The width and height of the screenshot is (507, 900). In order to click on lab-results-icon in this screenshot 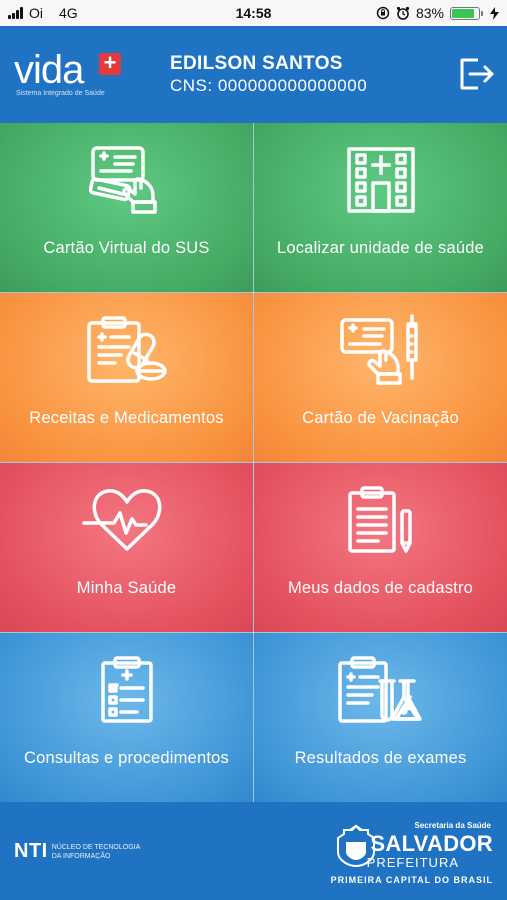, I will do `click(379, 689)`.